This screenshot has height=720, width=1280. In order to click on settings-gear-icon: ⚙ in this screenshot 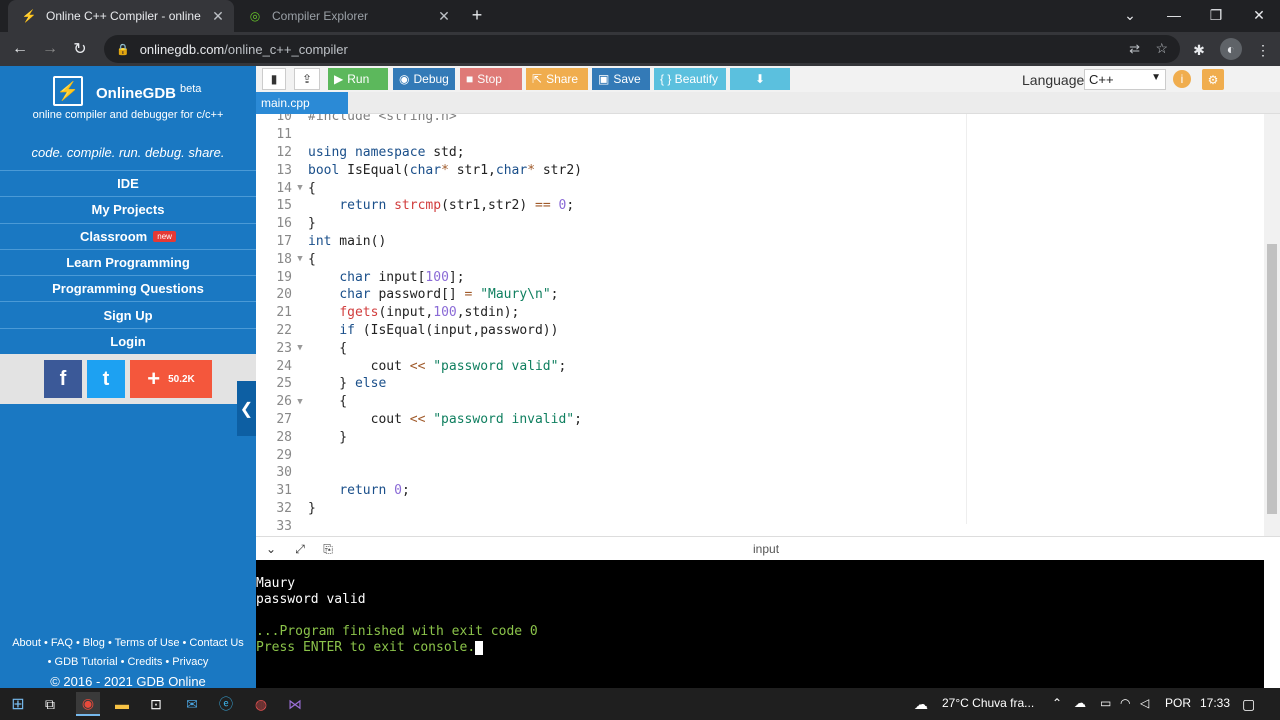, I will do `click(1213, 79)`.